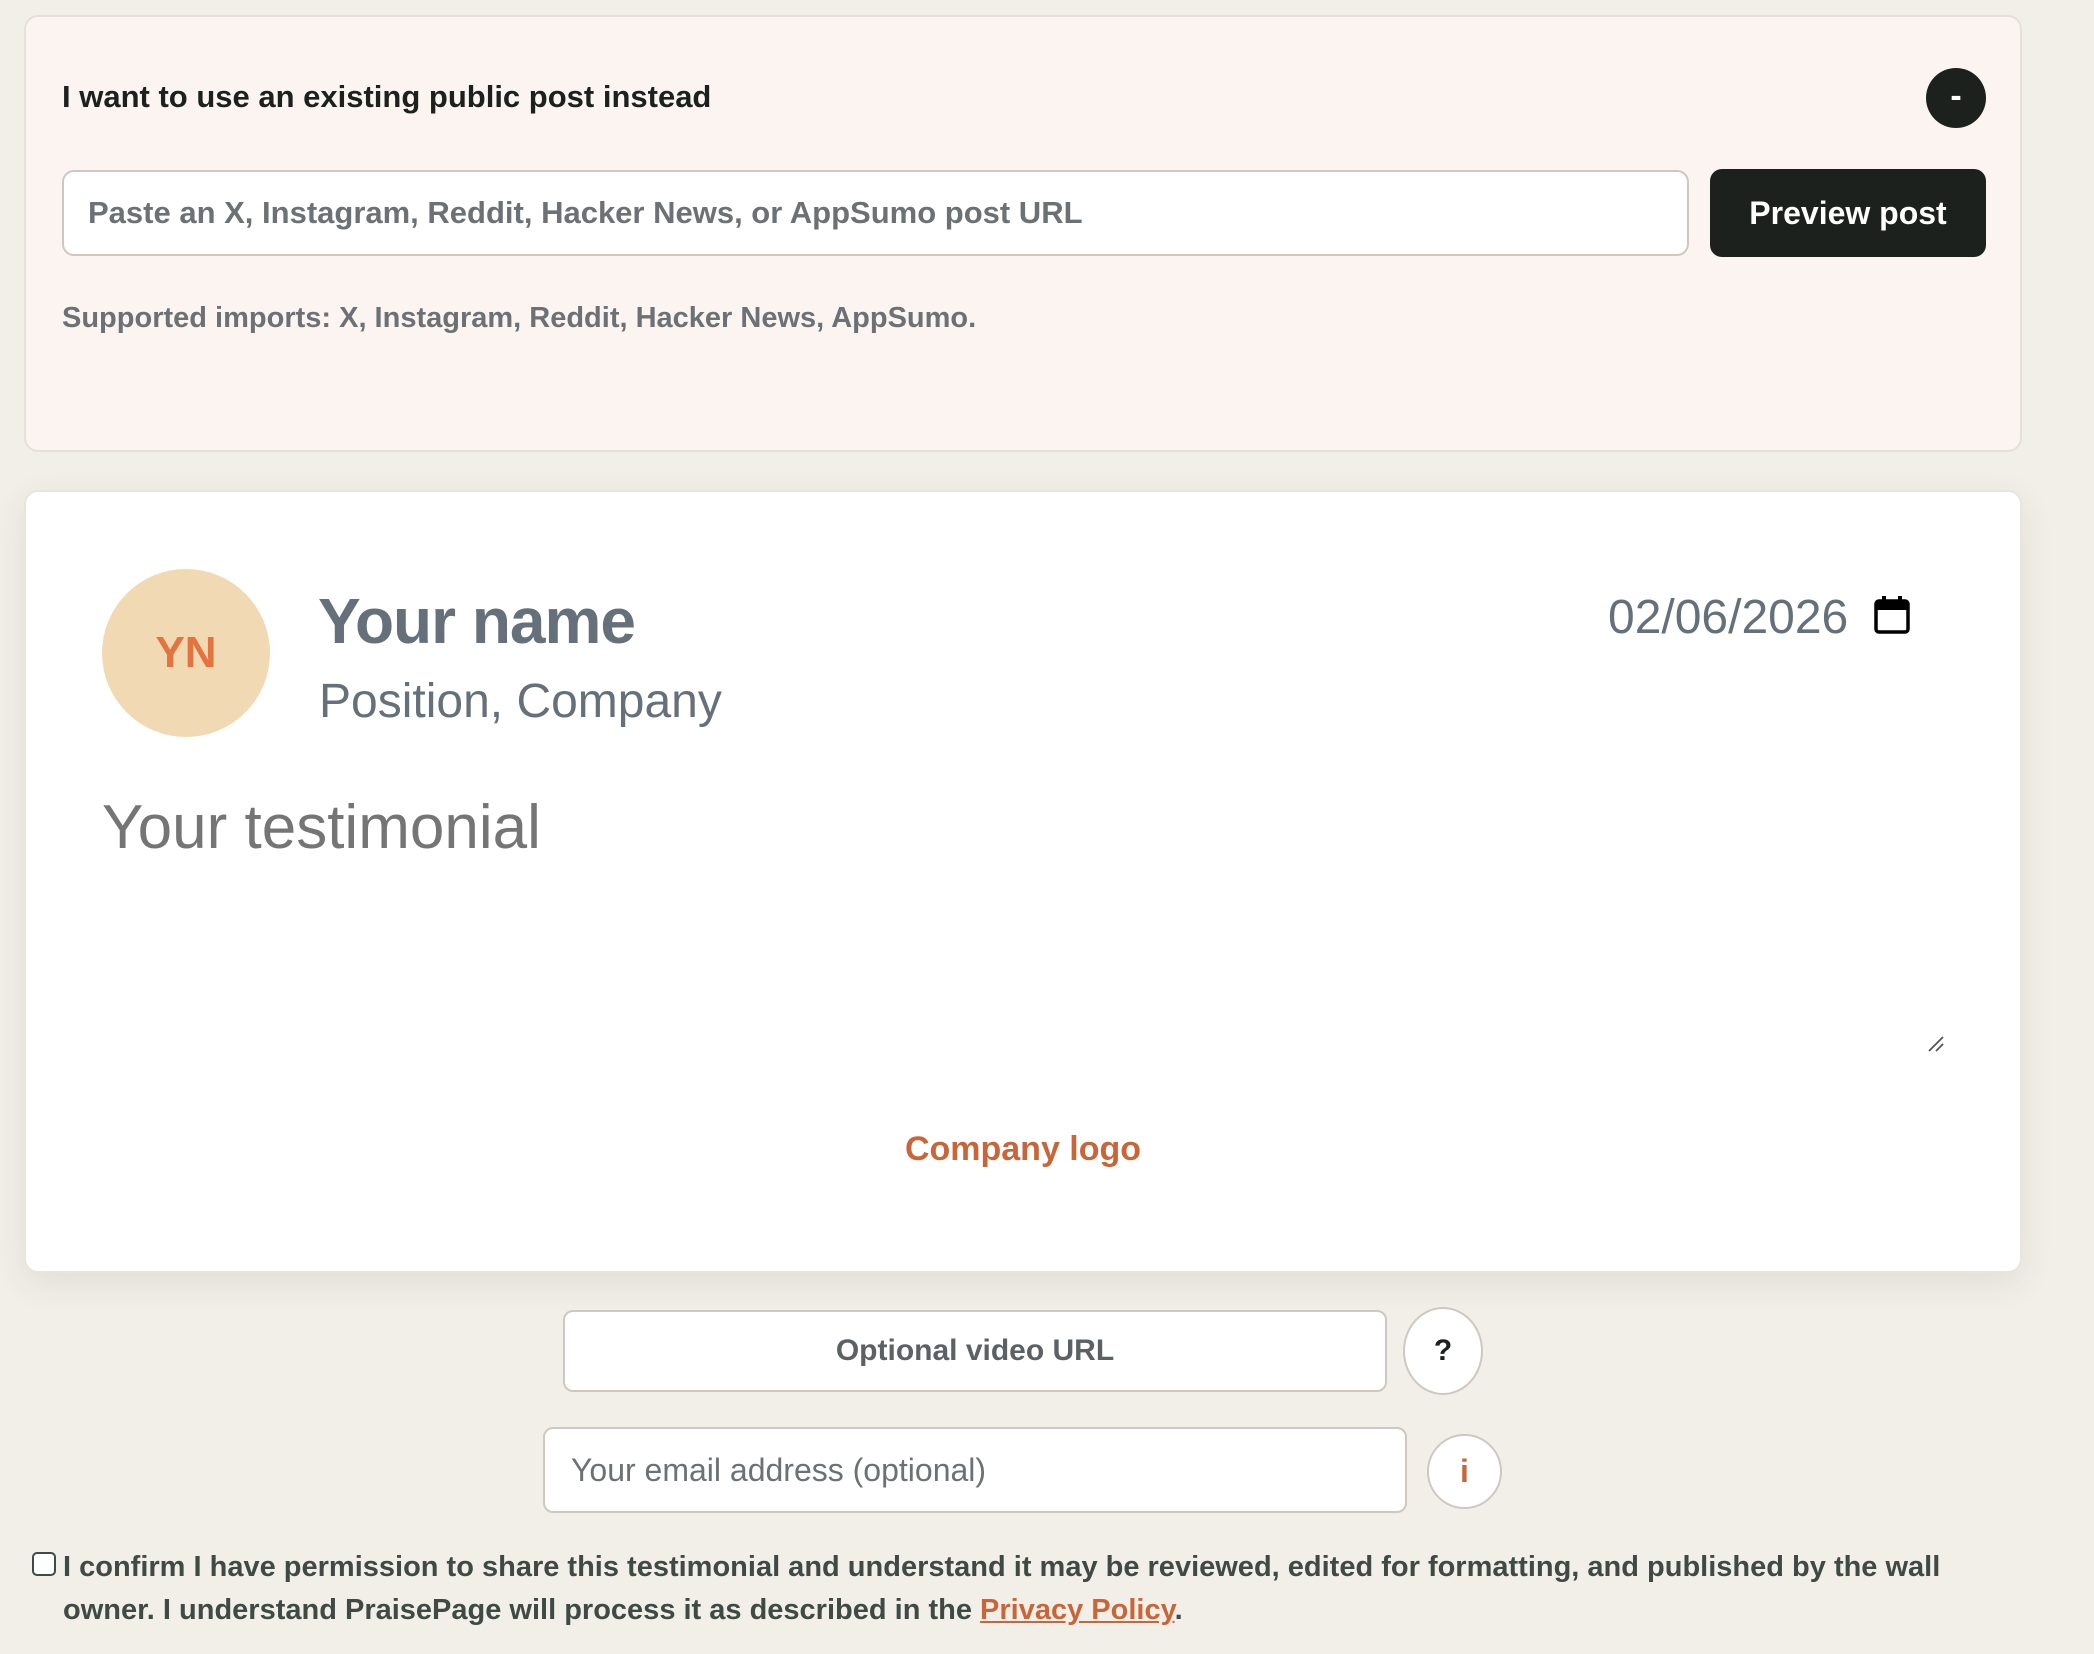  Describe the element at coordinates (1464, 1471) in the screenshot. I see `email-info-button: i` at that location.